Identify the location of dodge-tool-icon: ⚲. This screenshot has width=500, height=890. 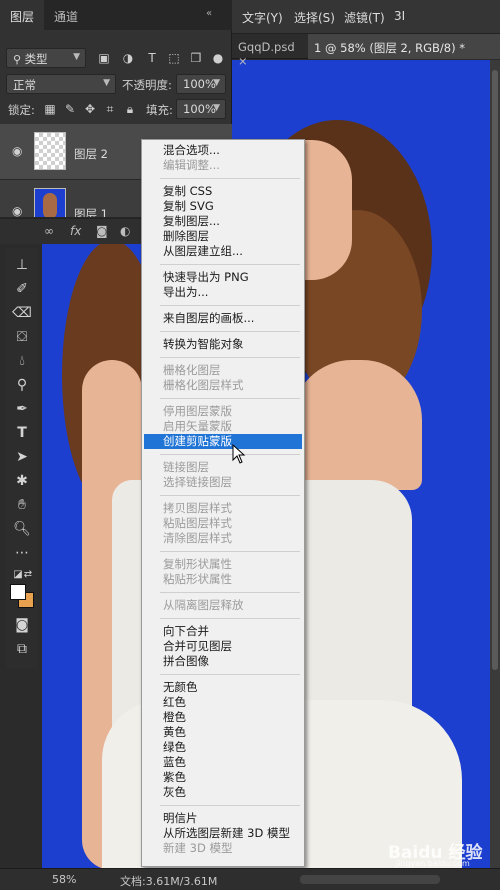
(22, 385).